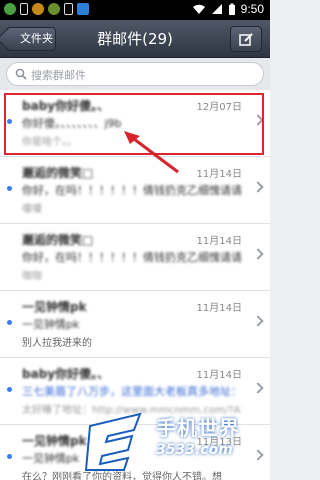  Describe the element at coordinates (83, 9) in the screenshot. I see `app-icon` at that location.